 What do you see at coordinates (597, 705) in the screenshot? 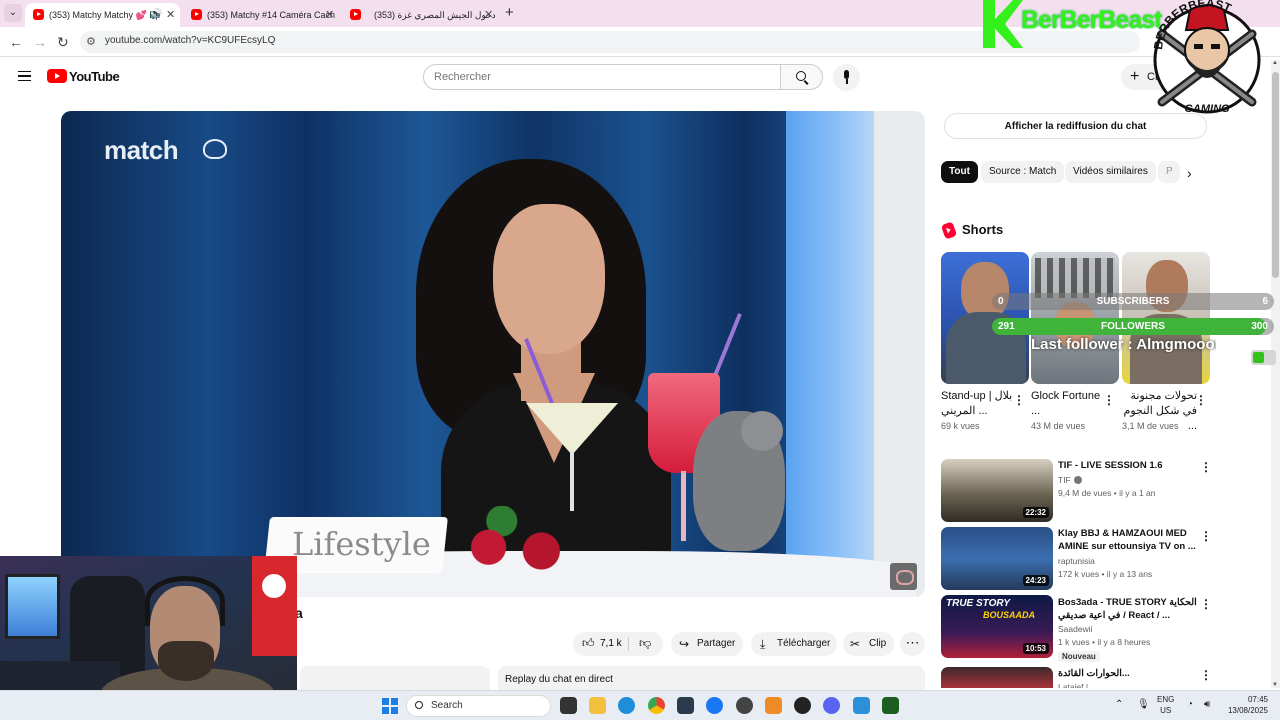
I see `file-explorer-icon` at bounding box center [597, 705].